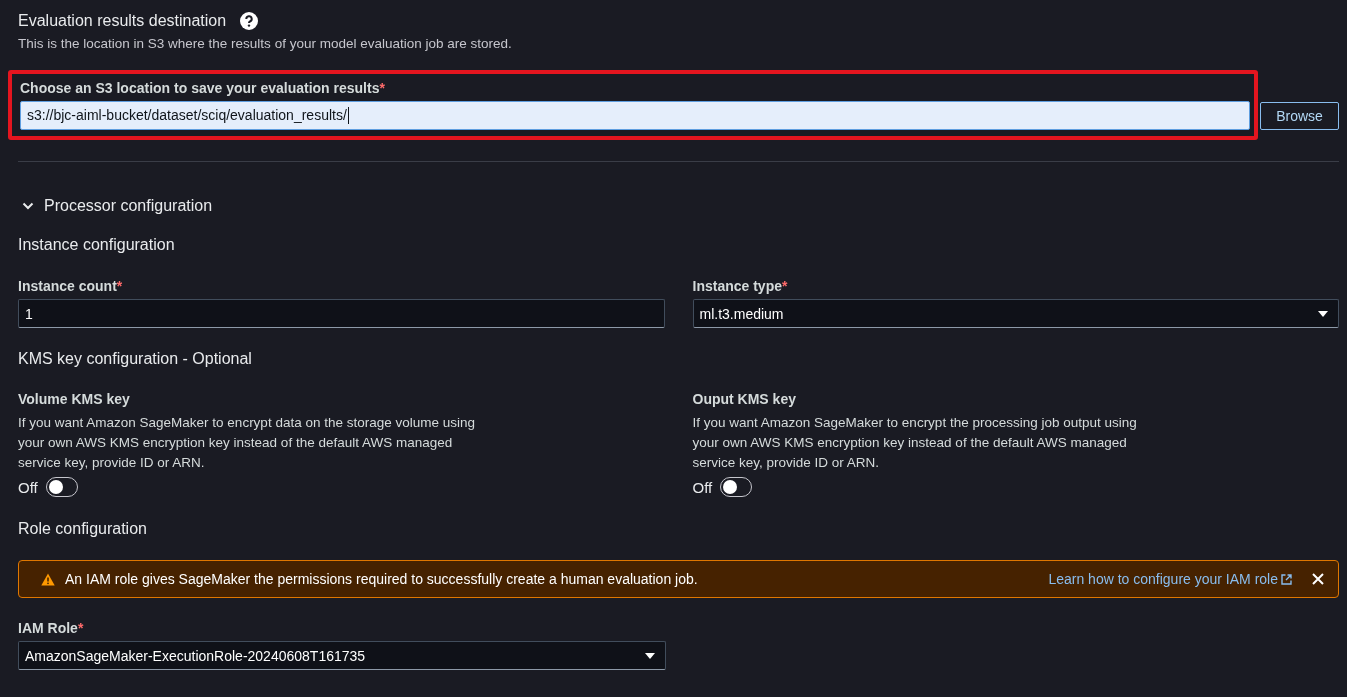 The width and height of the screenshot is (1347, 697). I want to click on subsection-heading: Role configuration, so click(83, 529).